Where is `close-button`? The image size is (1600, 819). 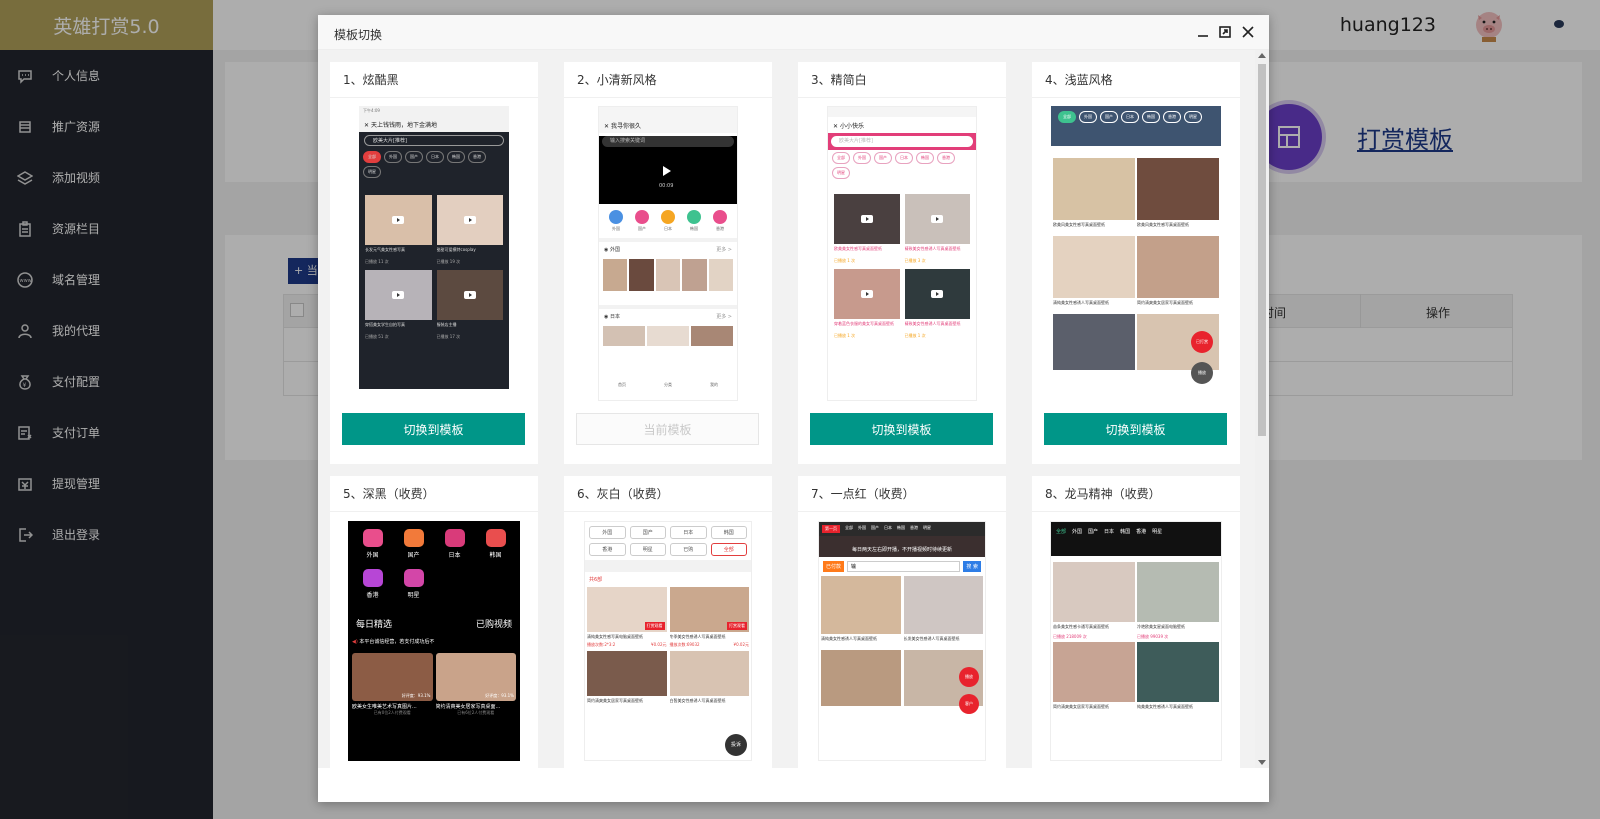
close-button is located at coordinates (1248, 32).